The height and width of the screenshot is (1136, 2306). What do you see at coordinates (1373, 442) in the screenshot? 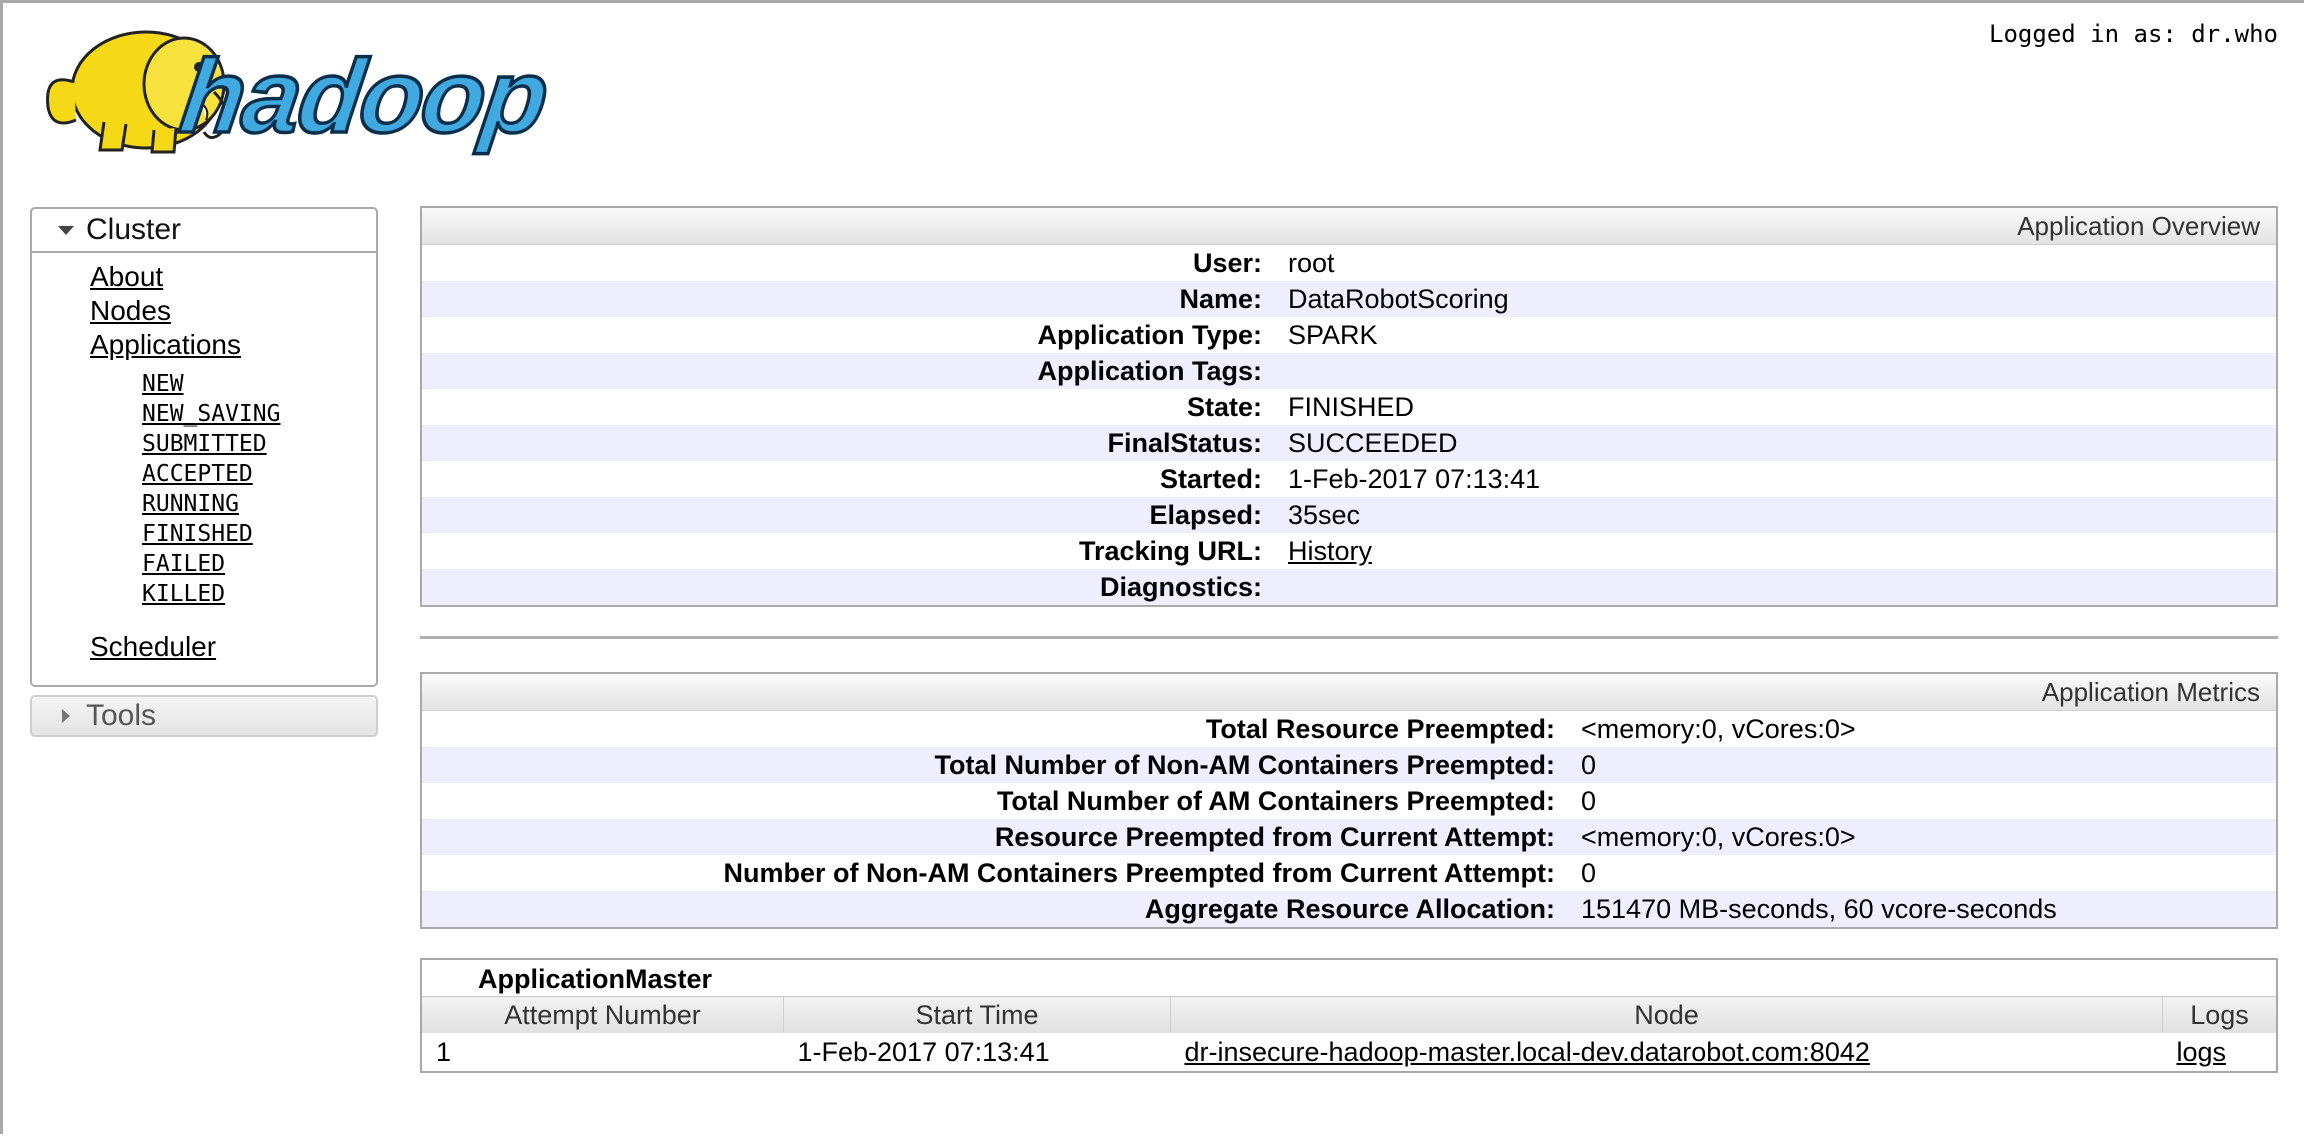
I see `info-value: SUCCEEDED` at bounding box center [1373, 442].